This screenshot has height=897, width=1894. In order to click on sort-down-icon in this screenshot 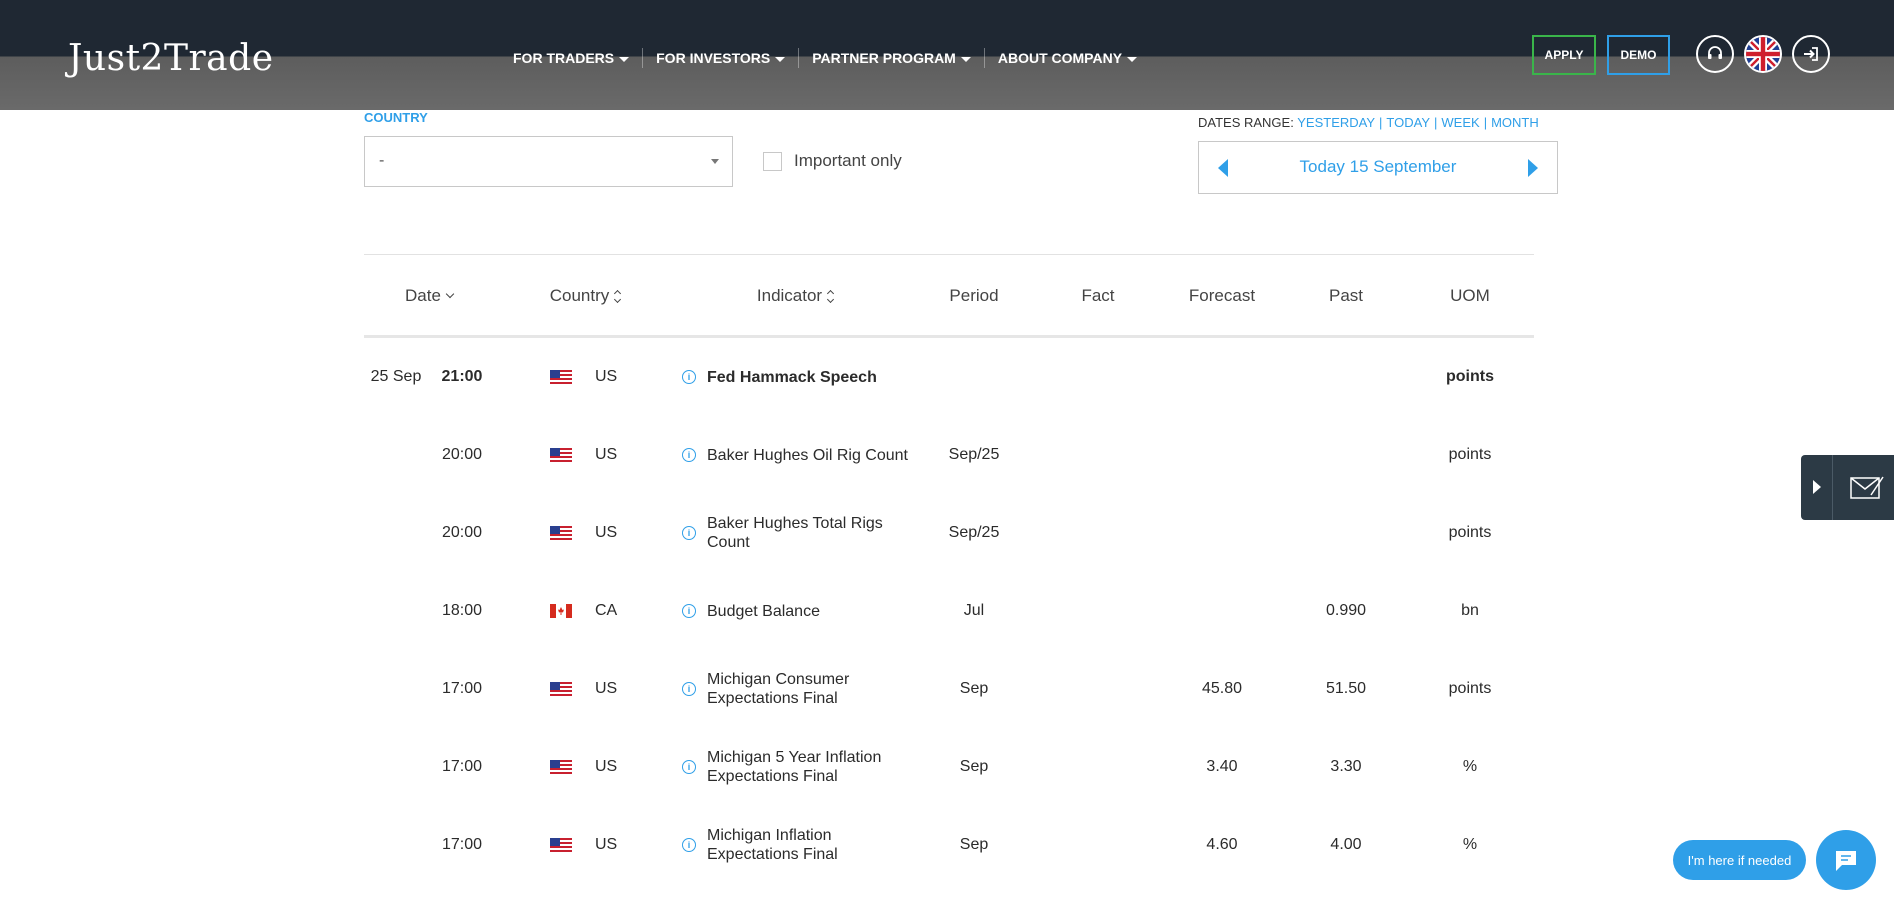, I will do `click(450, 294)`.